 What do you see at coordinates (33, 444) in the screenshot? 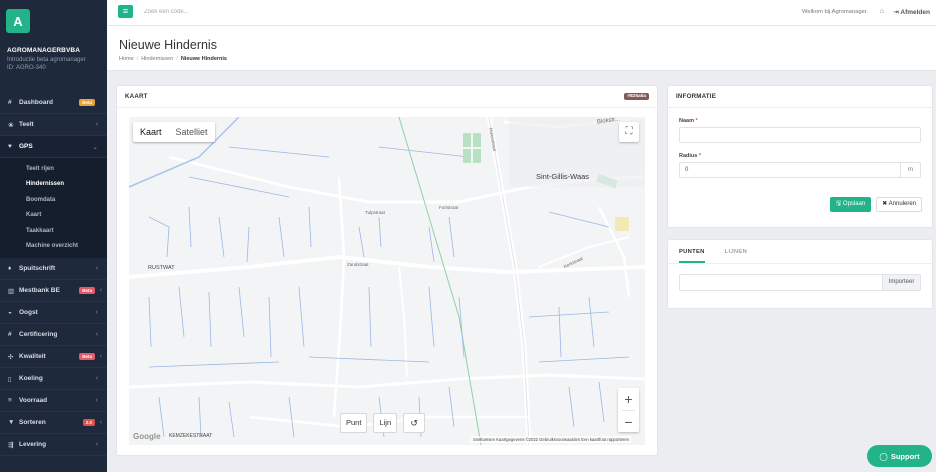
I see `sidebar-item-label: Levering` at bounding box center [33, 444].